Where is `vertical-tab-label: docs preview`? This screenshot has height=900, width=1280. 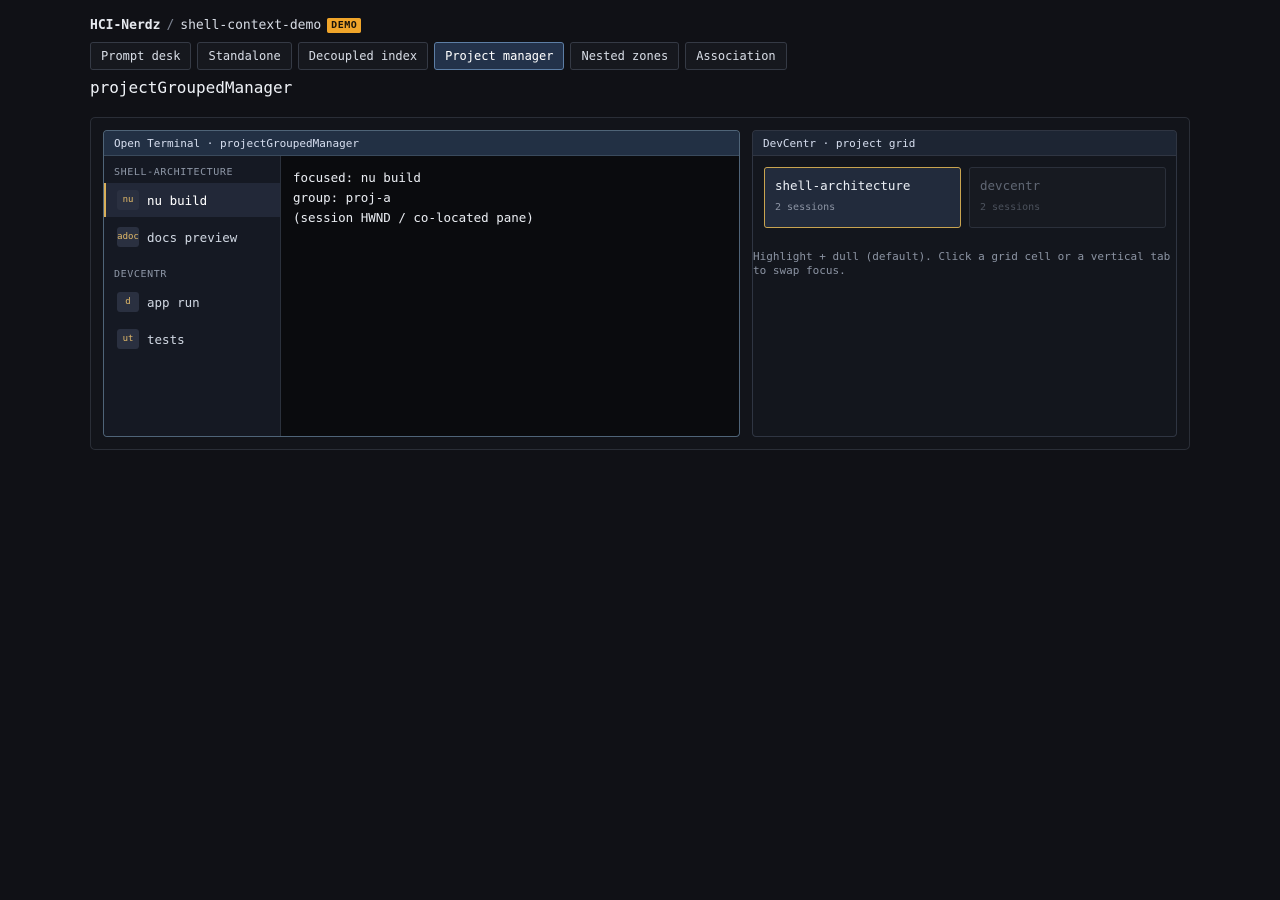
vertical-tab-label: docs preview is located at coordinates (192, 237).